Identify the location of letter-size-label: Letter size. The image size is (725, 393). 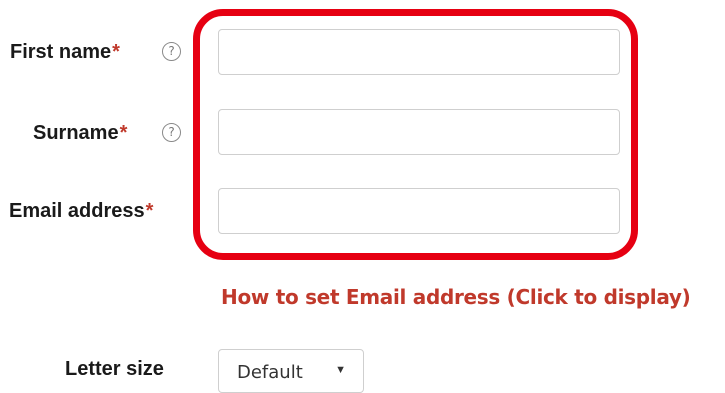
(114, 369).